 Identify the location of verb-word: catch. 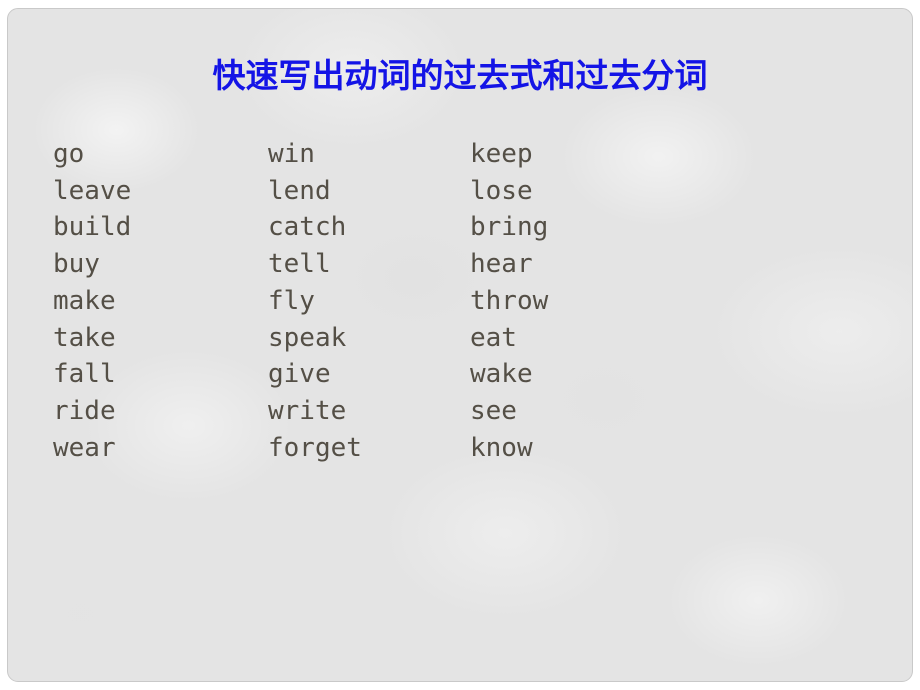
(307, 227).